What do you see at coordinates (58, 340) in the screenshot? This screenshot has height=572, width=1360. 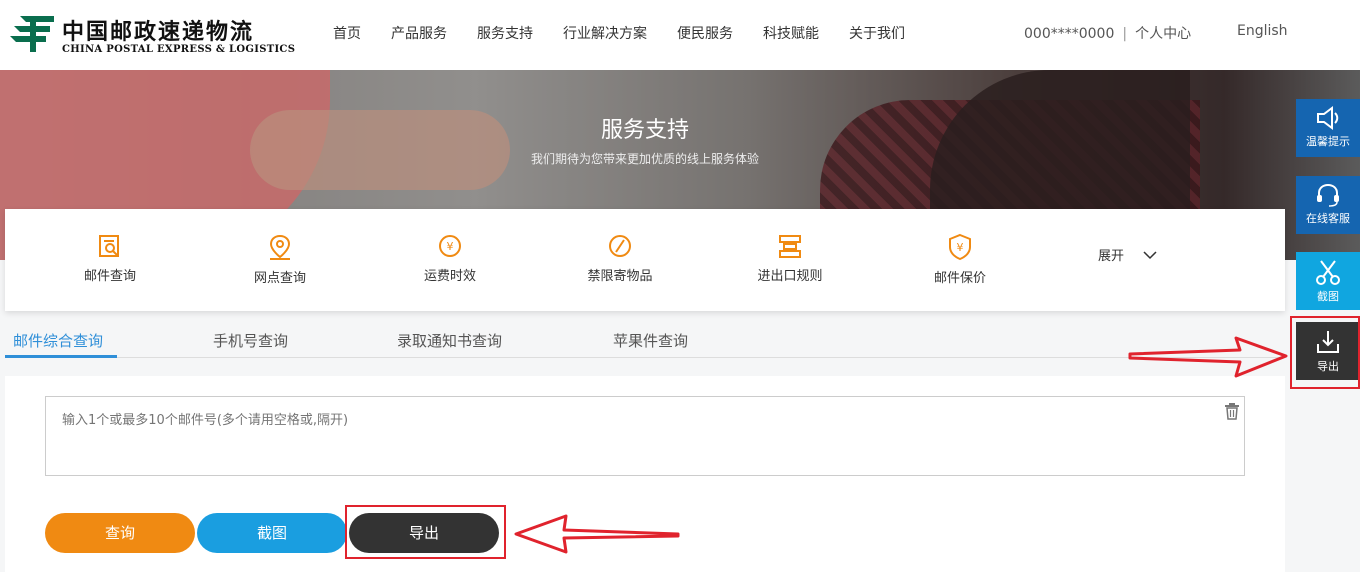 I see `tab-mail-query: 邮件综合查询` at bounding box center [58, 340].